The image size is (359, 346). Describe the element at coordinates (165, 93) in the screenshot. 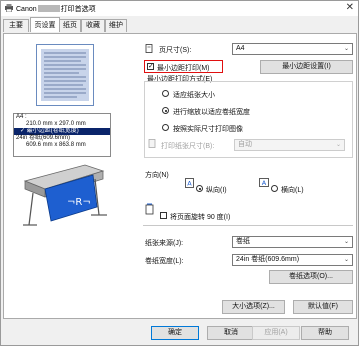

I see `method-radio-fit-paper` at that location.